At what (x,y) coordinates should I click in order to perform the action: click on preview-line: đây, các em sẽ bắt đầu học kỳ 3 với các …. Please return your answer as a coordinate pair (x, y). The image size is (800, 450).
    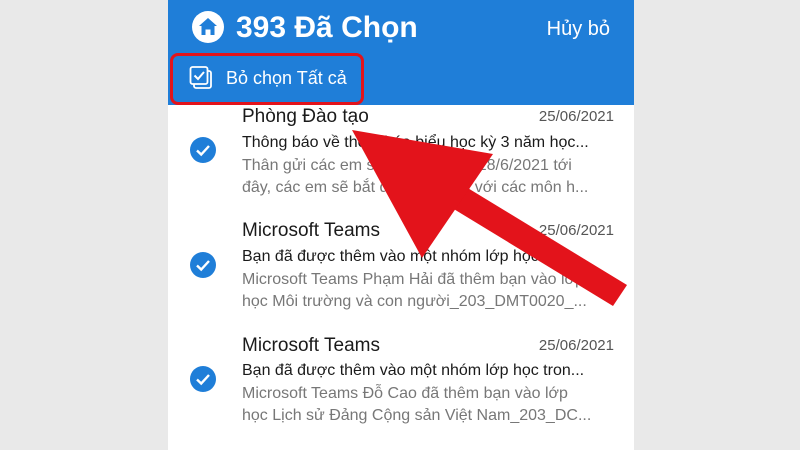
    Looking at the image, I should click on (415, 187).